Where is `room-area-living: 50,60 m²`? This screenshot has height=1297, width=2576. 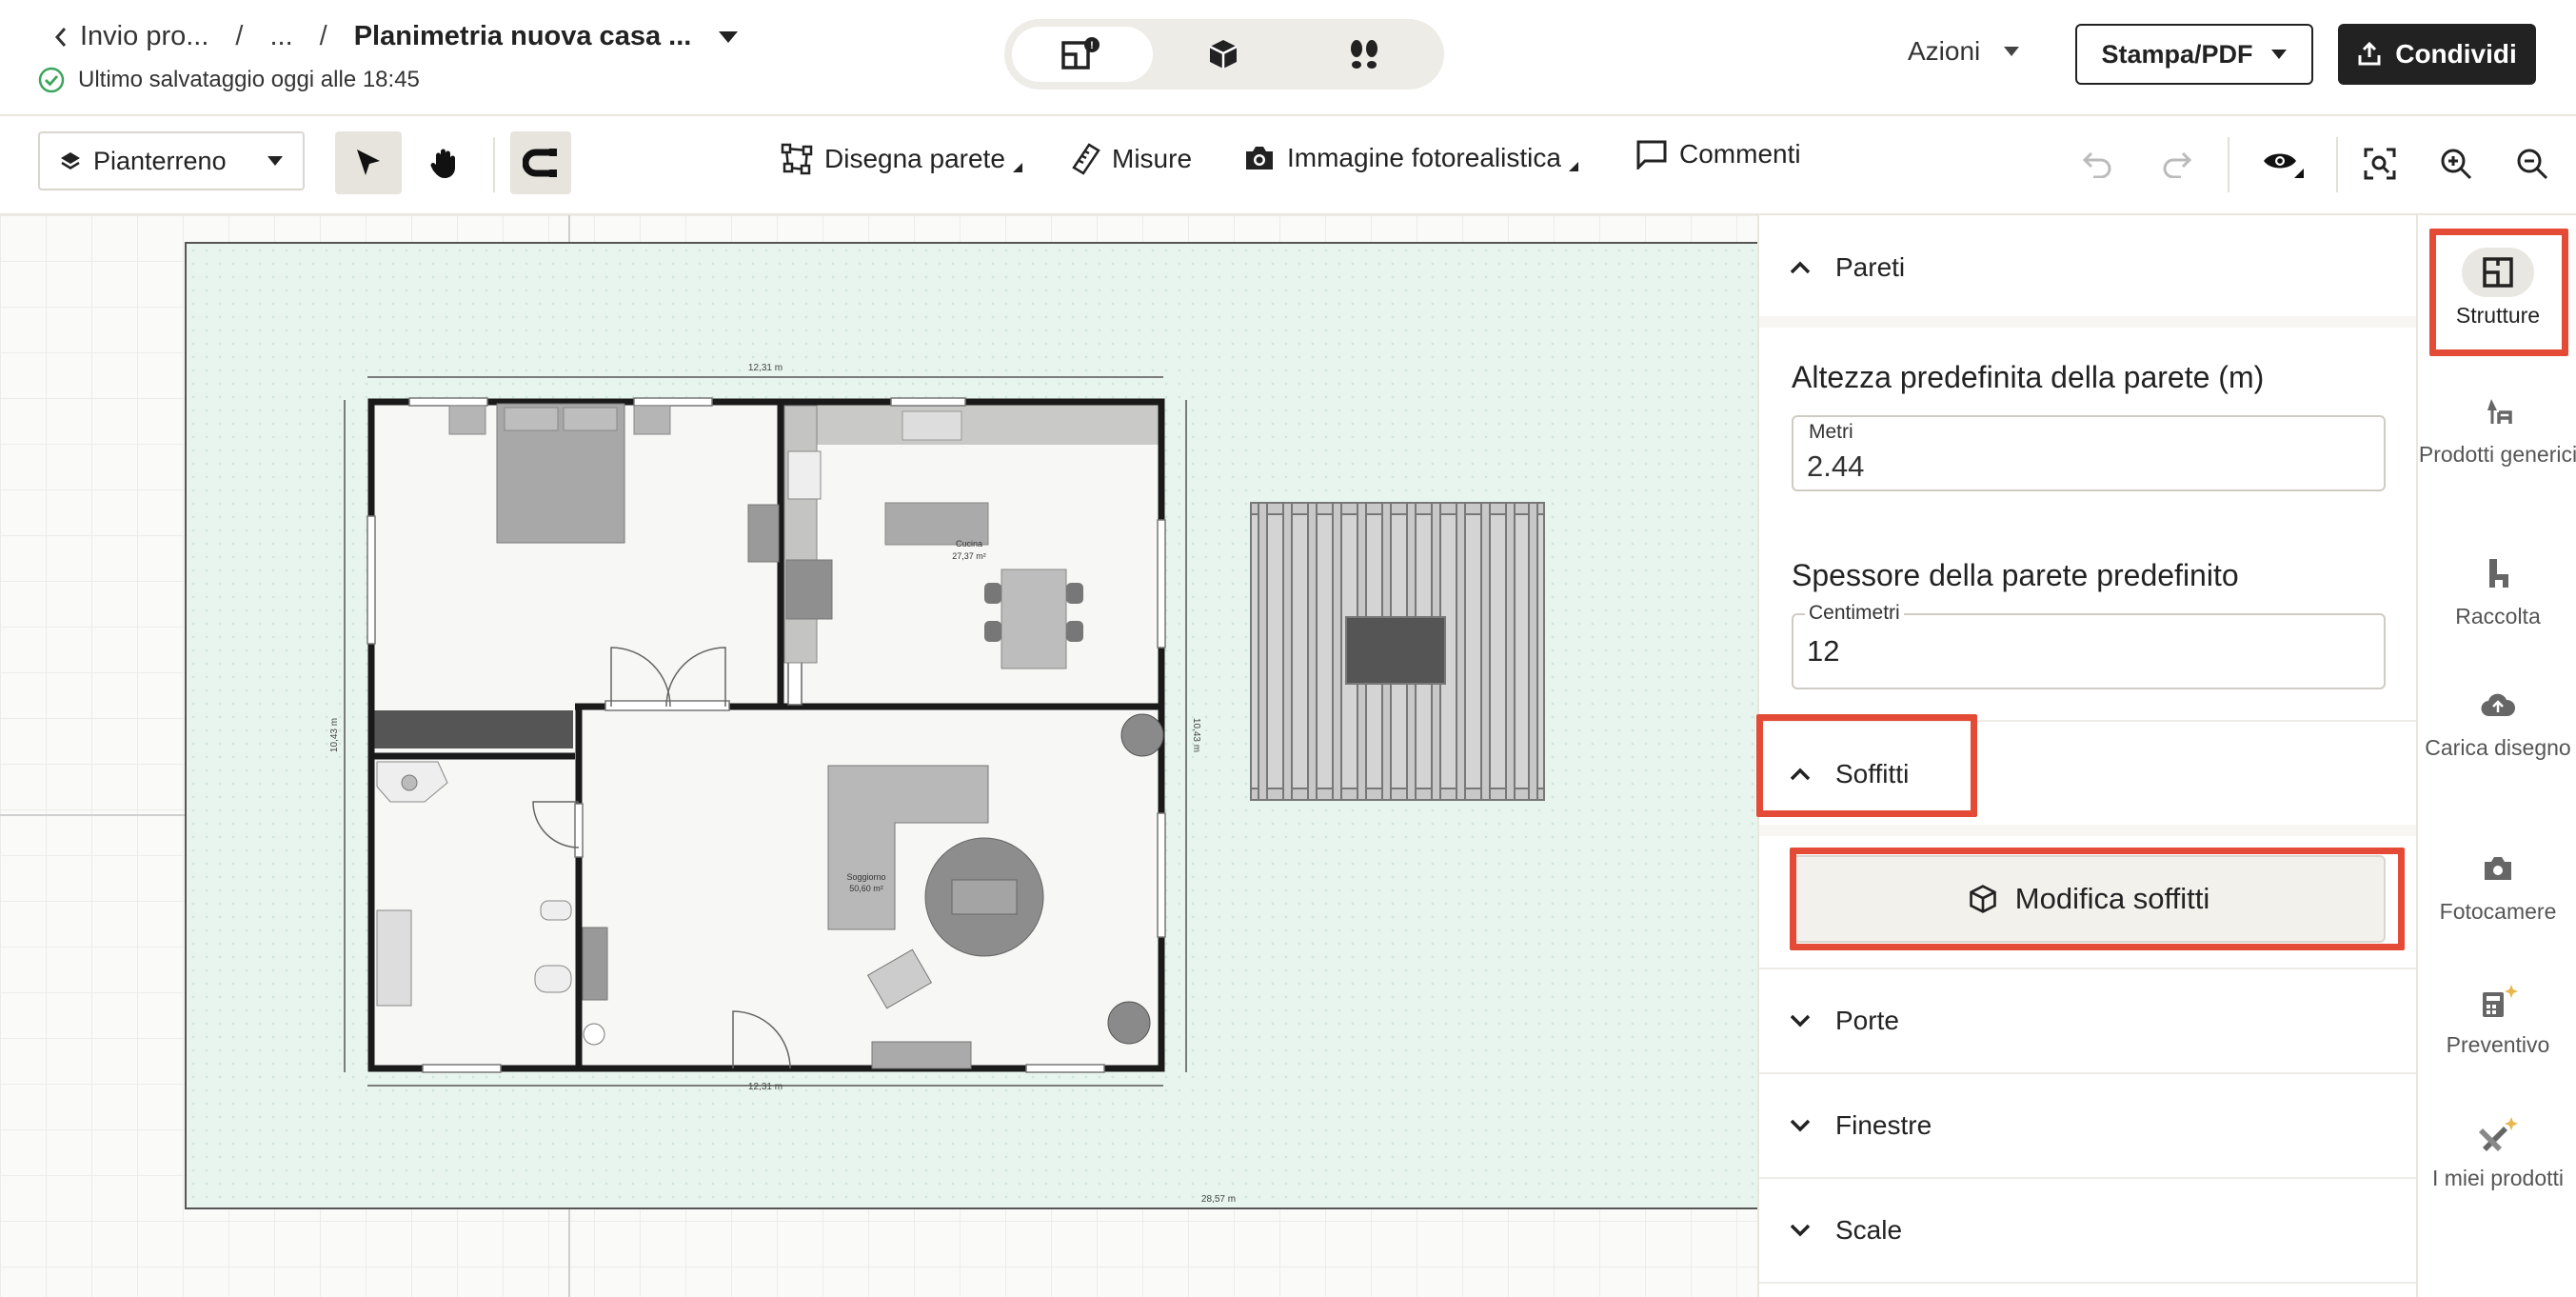 room-area-living: 50,60 m² is located at coordinates (866, 888).